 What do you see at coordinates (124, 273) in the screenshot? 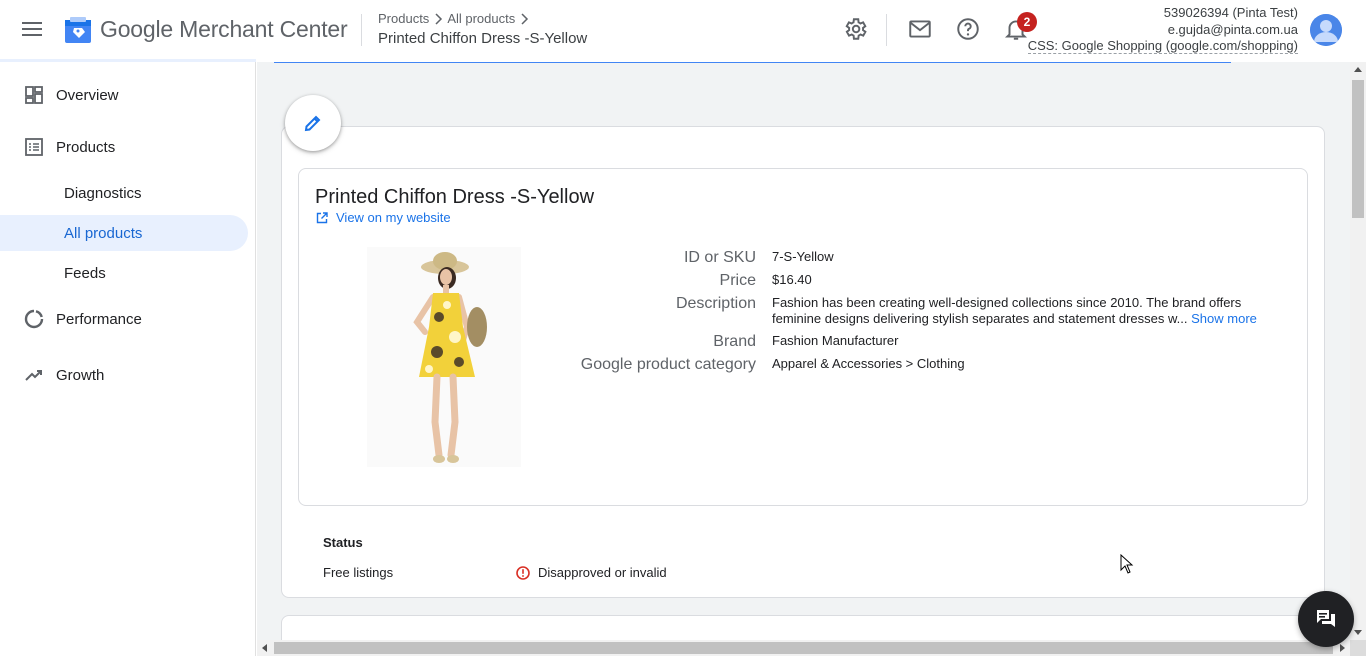
I see `sidebar-item-feeds: Feeds` at bounding box center [124, 273].